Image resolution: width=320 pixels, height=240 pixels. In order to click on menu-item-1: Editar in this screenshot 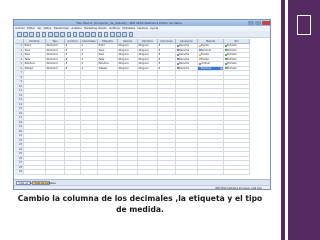, I will do `click(31, 28)`.